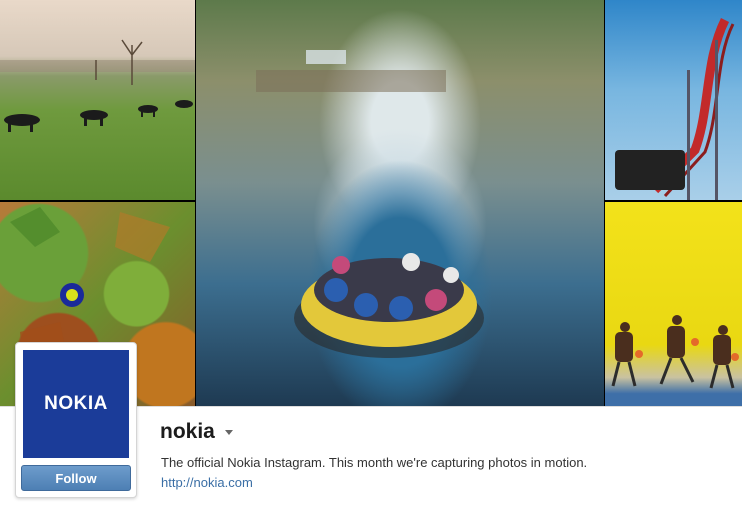 The height and width of the screenshot is (510, 742). I want to click on profile-website-link: http://nokia.com, so click(207, 482).